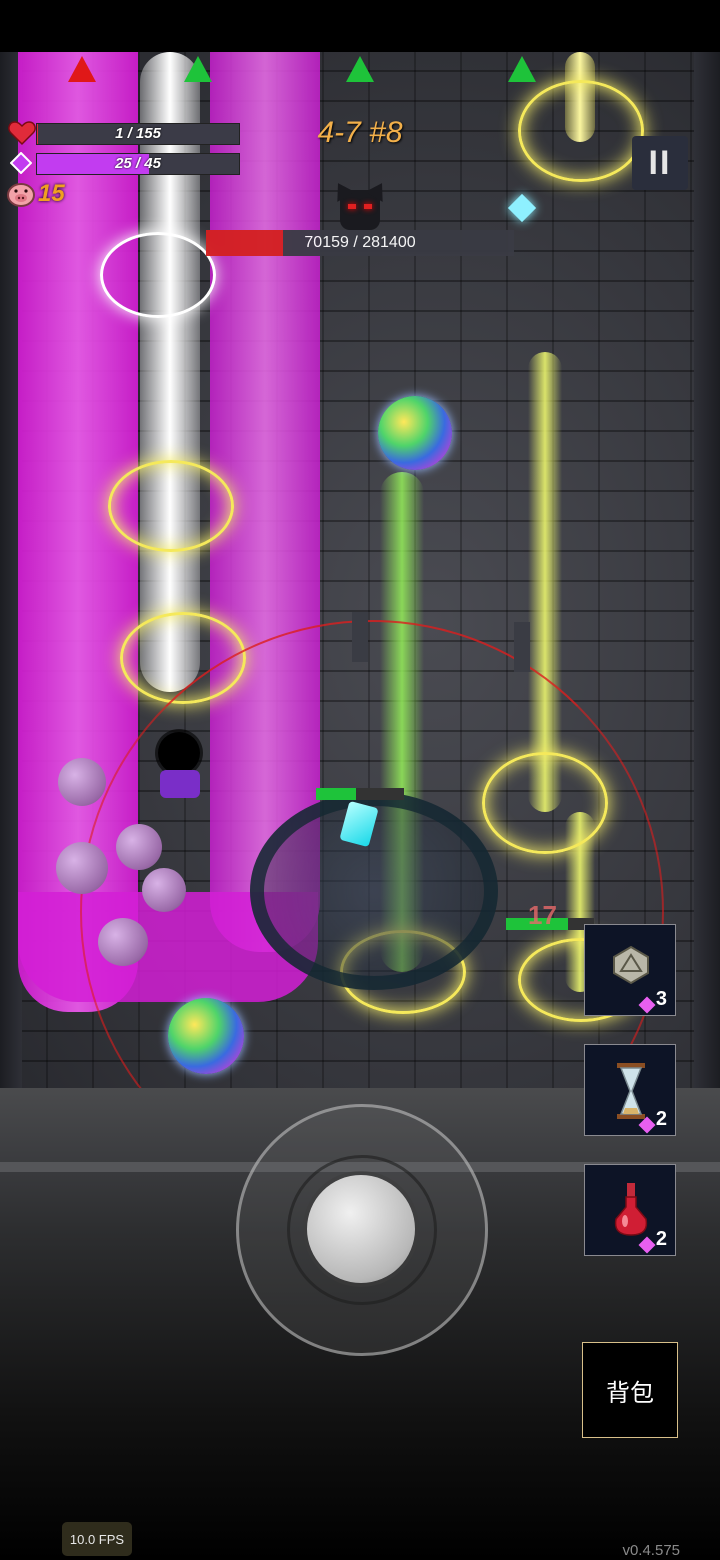 Image resolution: width=720 pixels, height=1560 pixels. What do you see at coordinates (51, 193) in the screenshot?
I see `coin-count: 15` at bounding box center [51, 193].